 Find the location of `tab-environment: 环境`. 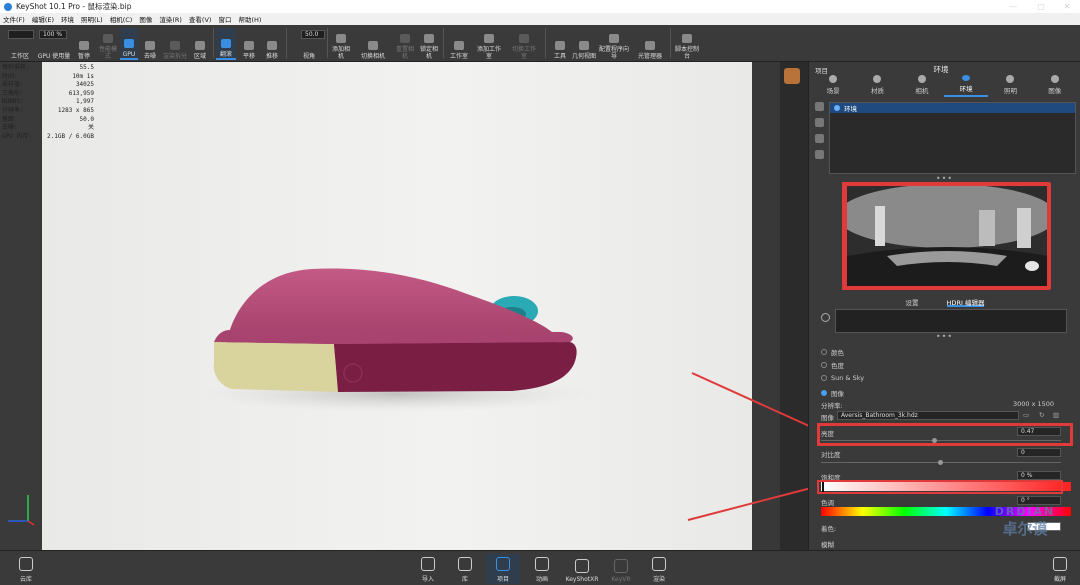

tab-environment: 环境 is located at coordinates (966, 86).